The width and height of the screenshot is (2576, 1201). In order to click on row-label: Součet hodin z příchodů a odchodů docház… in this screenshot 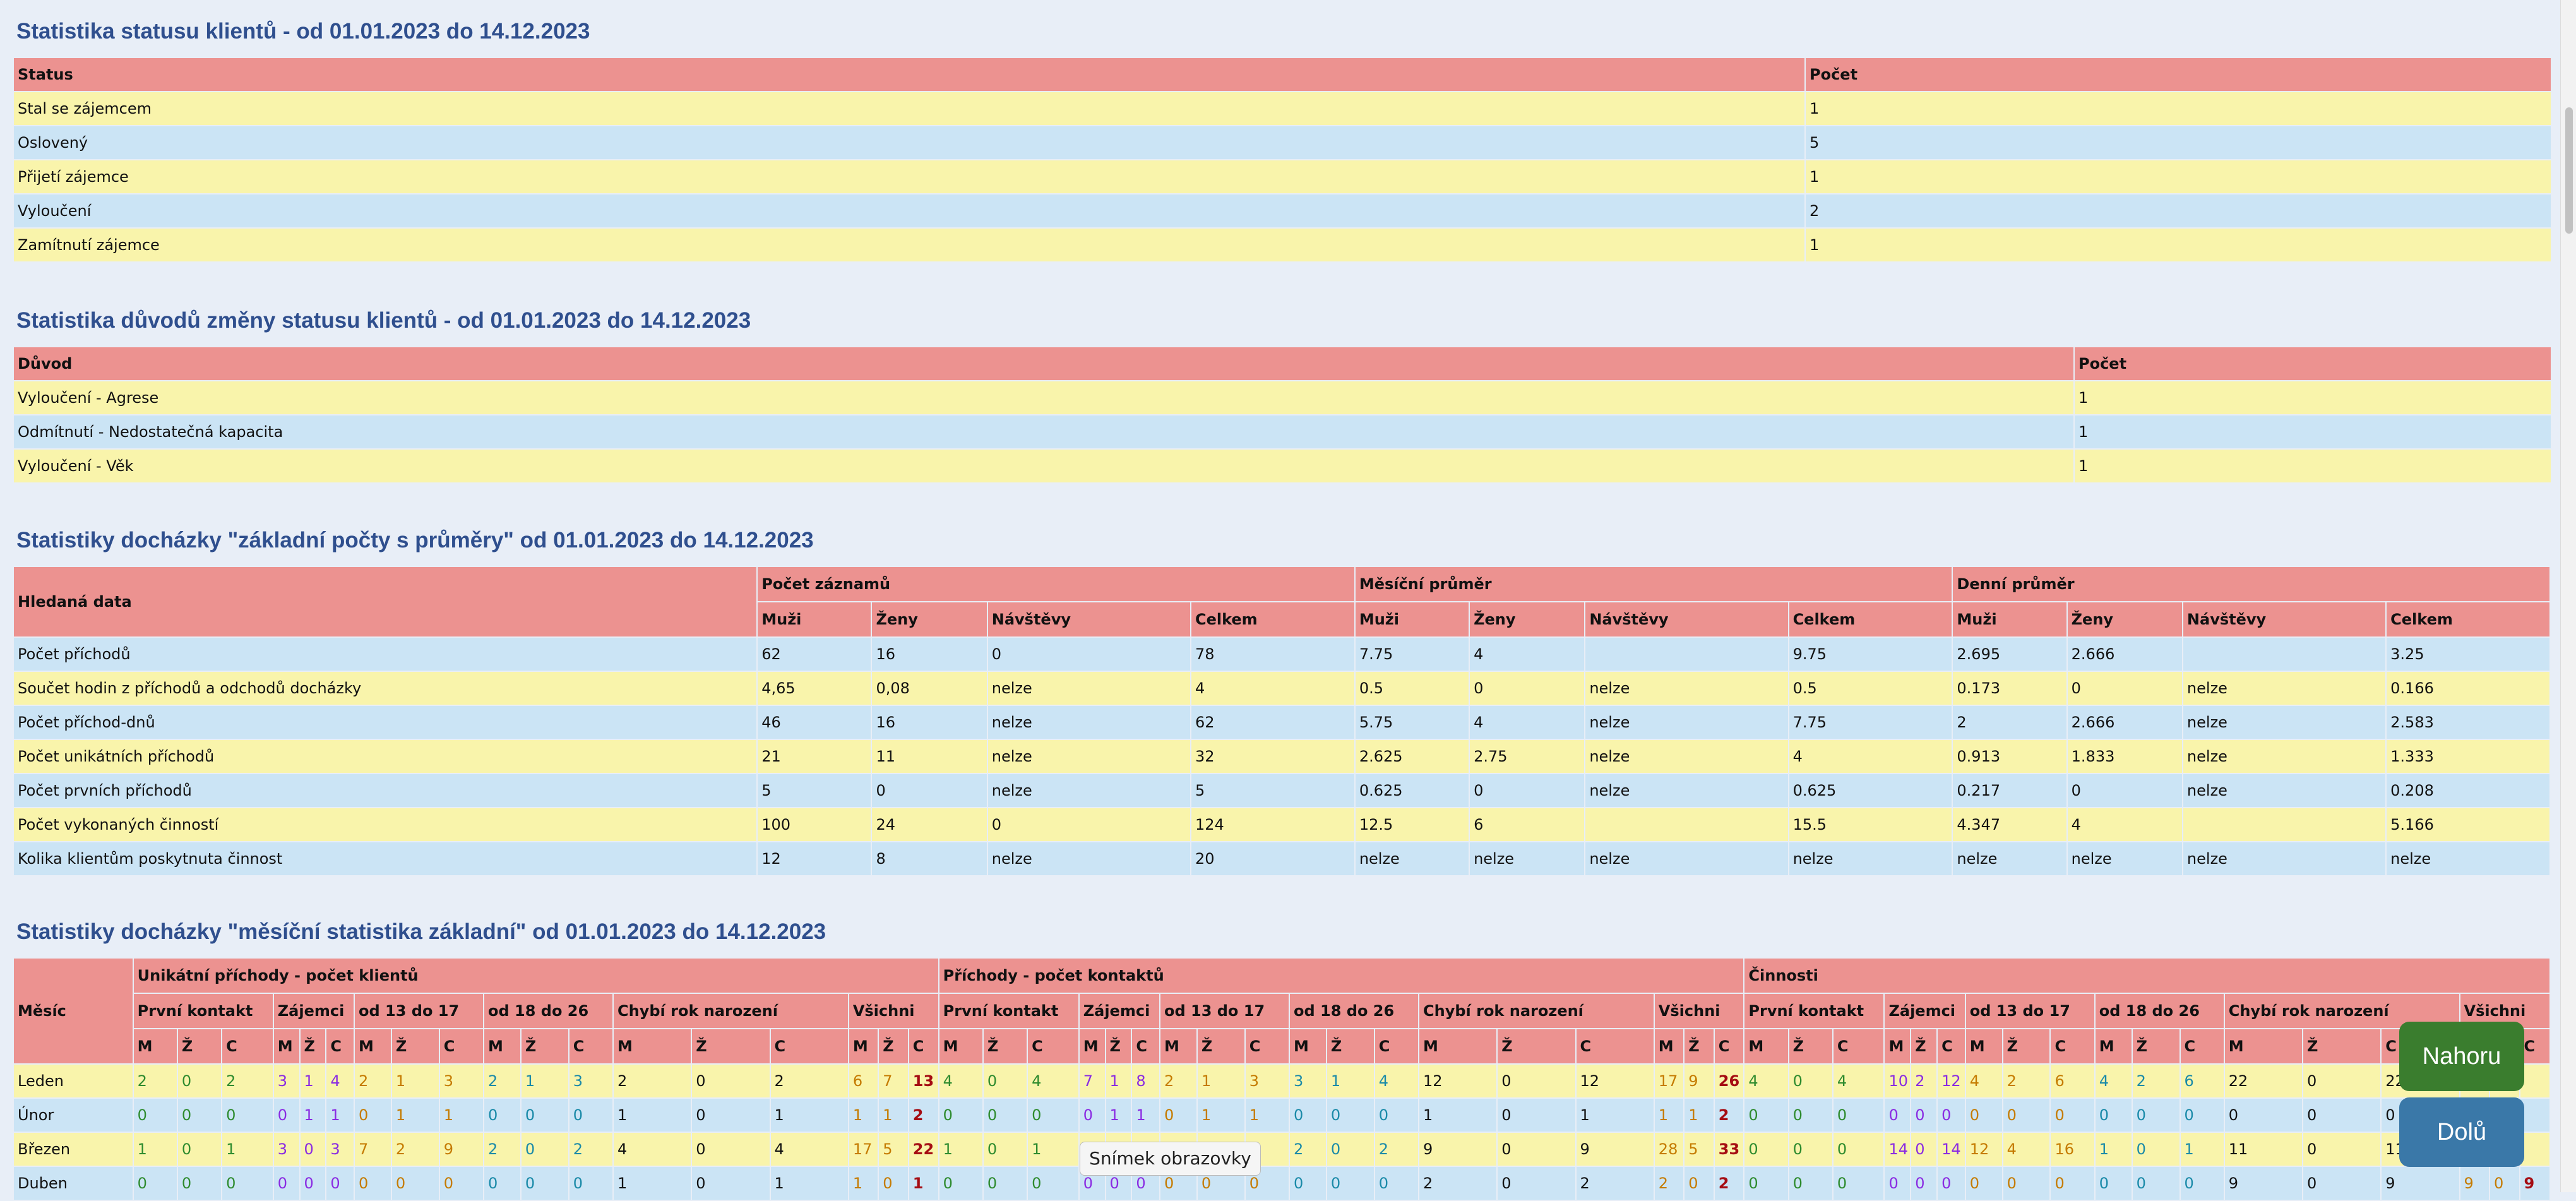, I will do `click(385, 688)`.